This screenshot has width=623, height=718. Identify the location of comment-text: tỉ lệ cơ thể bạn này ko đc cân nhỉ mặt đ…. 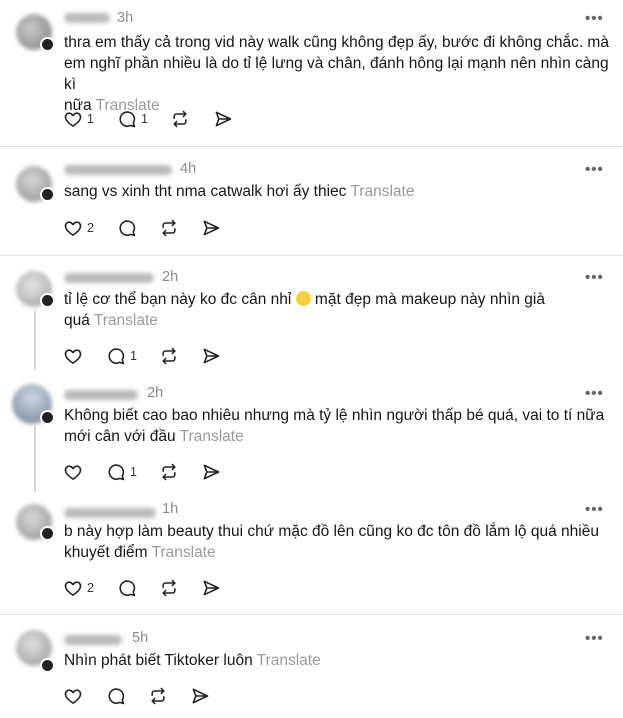
(304, 310).